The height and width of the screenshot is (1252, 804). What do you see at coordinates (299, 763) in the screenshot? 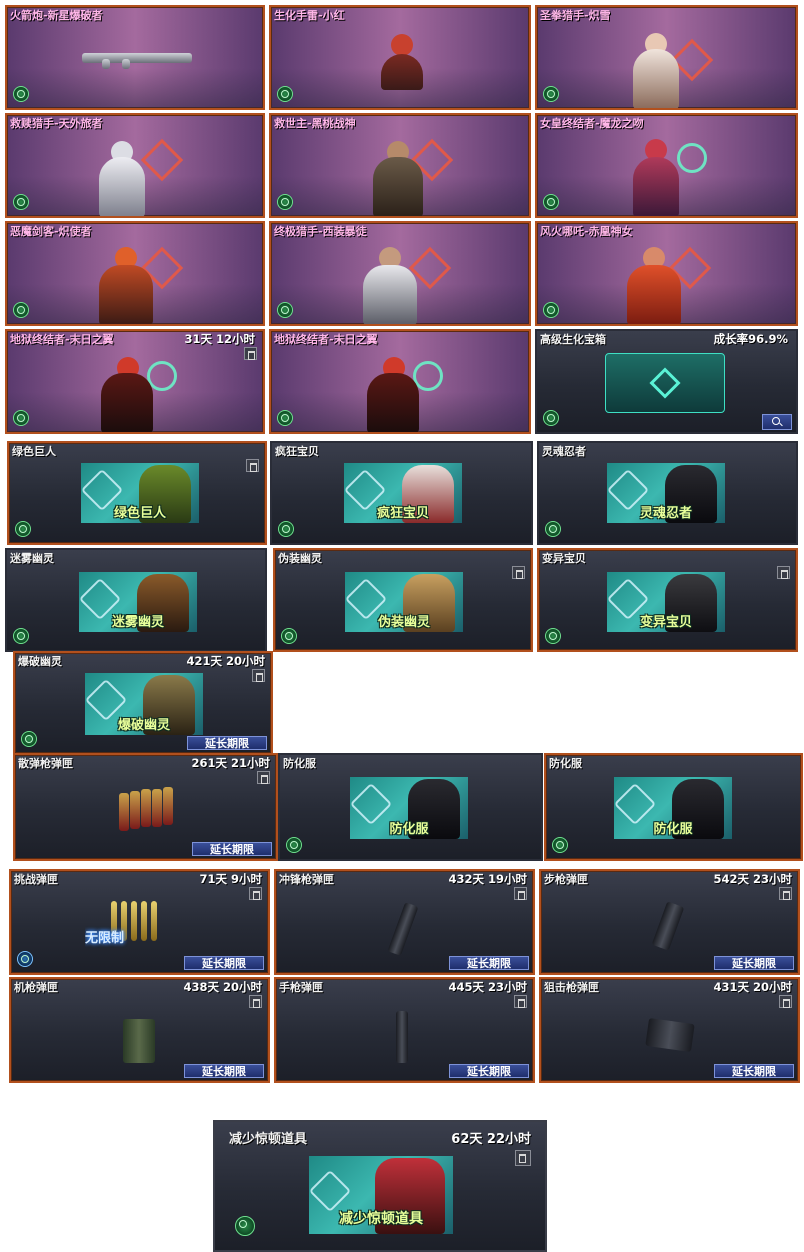
I see `item-name: 防化服` at bounding box center [299, 763].